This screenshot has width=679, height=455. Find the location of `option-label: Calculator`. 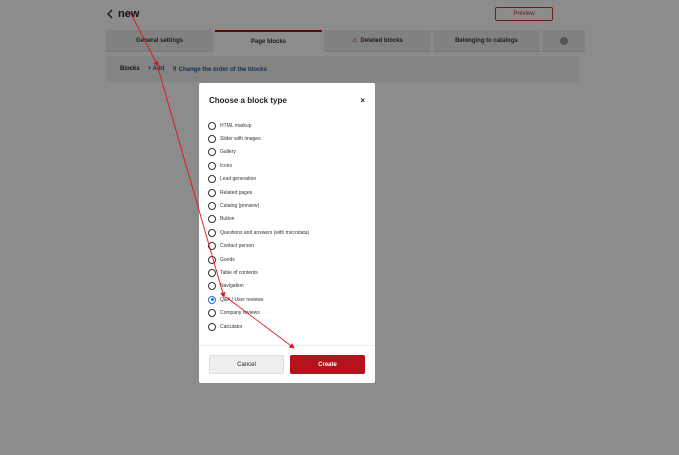

option-label: Calculator is located at coordinates (231, 326).